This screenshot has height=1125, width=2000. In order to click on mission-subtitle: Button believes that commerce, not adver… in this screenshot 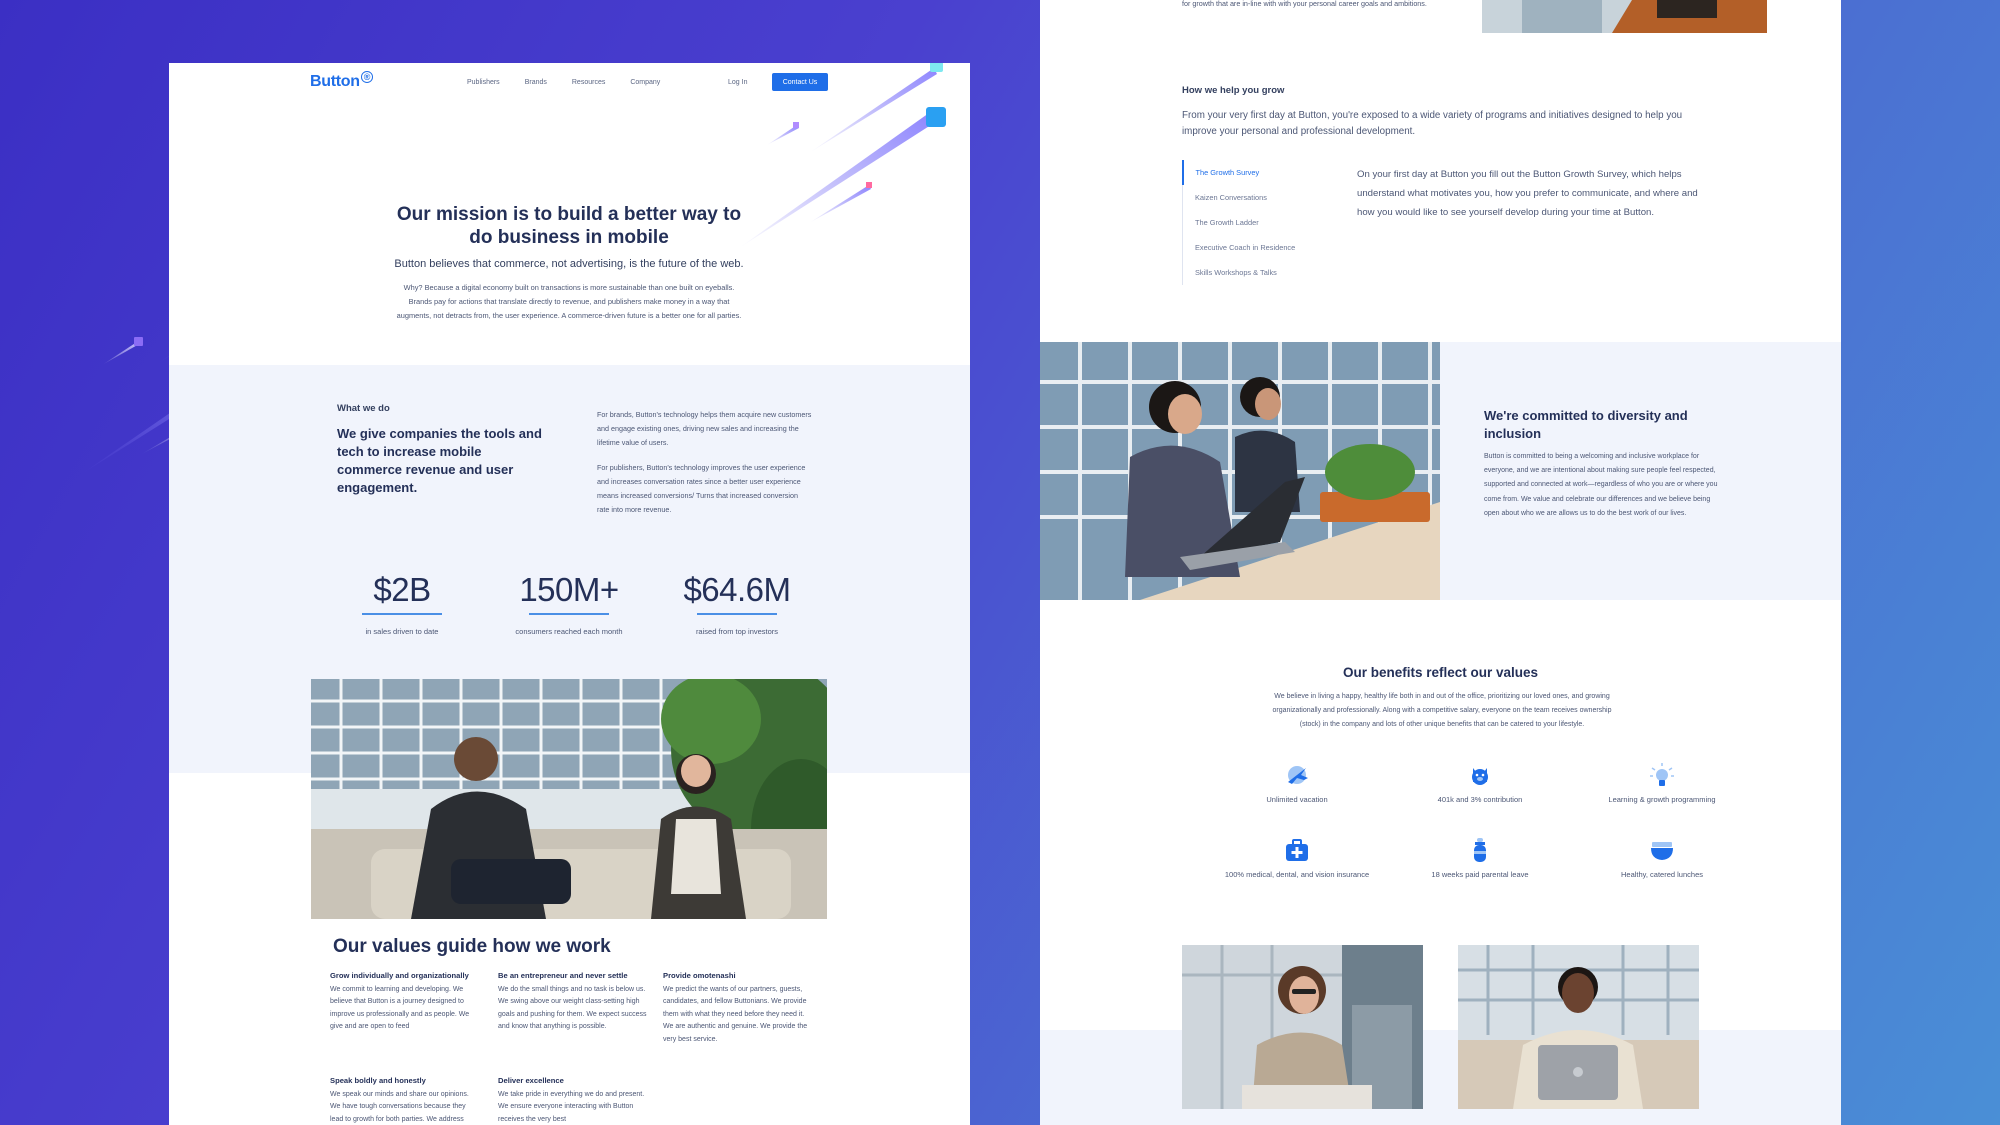, I will do `click(569, 264)`.